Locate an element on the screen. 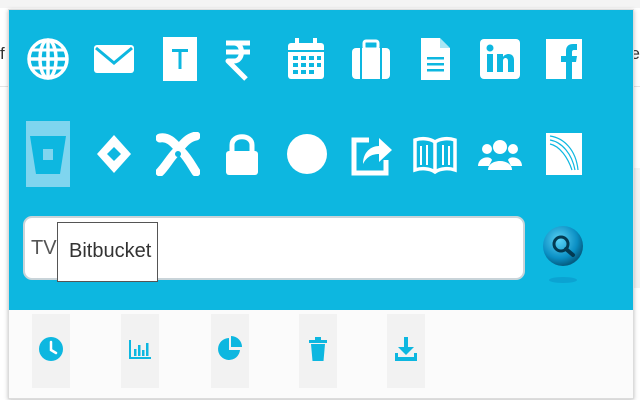 The width and height of the screenshot is (640, 400). mail-icon is located at coordinates (114, 59).